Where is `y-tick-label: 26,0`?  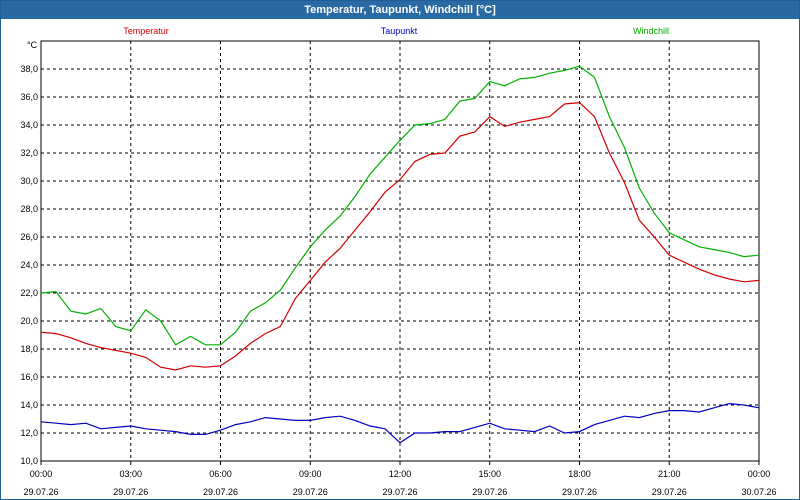 y-tick-label: 26,0 is located at coordinates (29, 237).